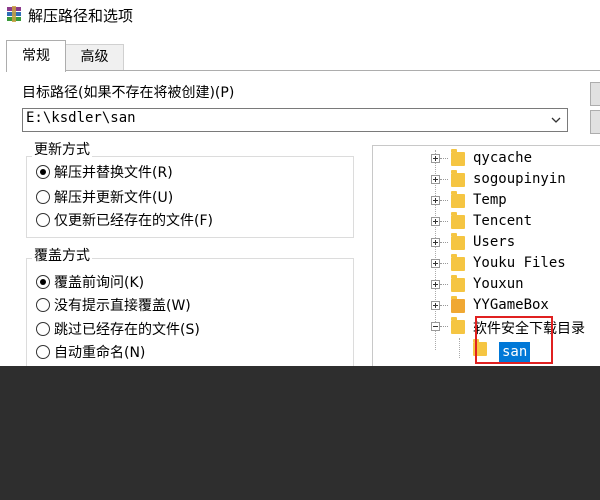 This screenshot has height=500, width=600. What do you see at coordinates (62, 255) in the screenshot?
I see `overwrite-mode-title: 覆盖方式` at bounding box center [62, 255].